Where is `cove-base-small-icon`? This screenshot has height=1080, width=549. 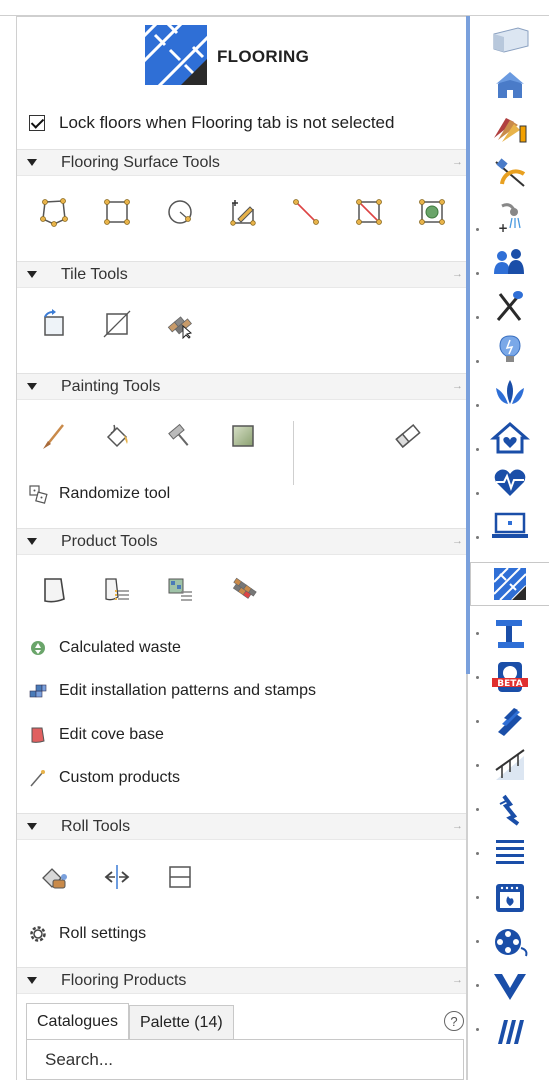 cove-base-small-icon is located at coordinates (38, 735).